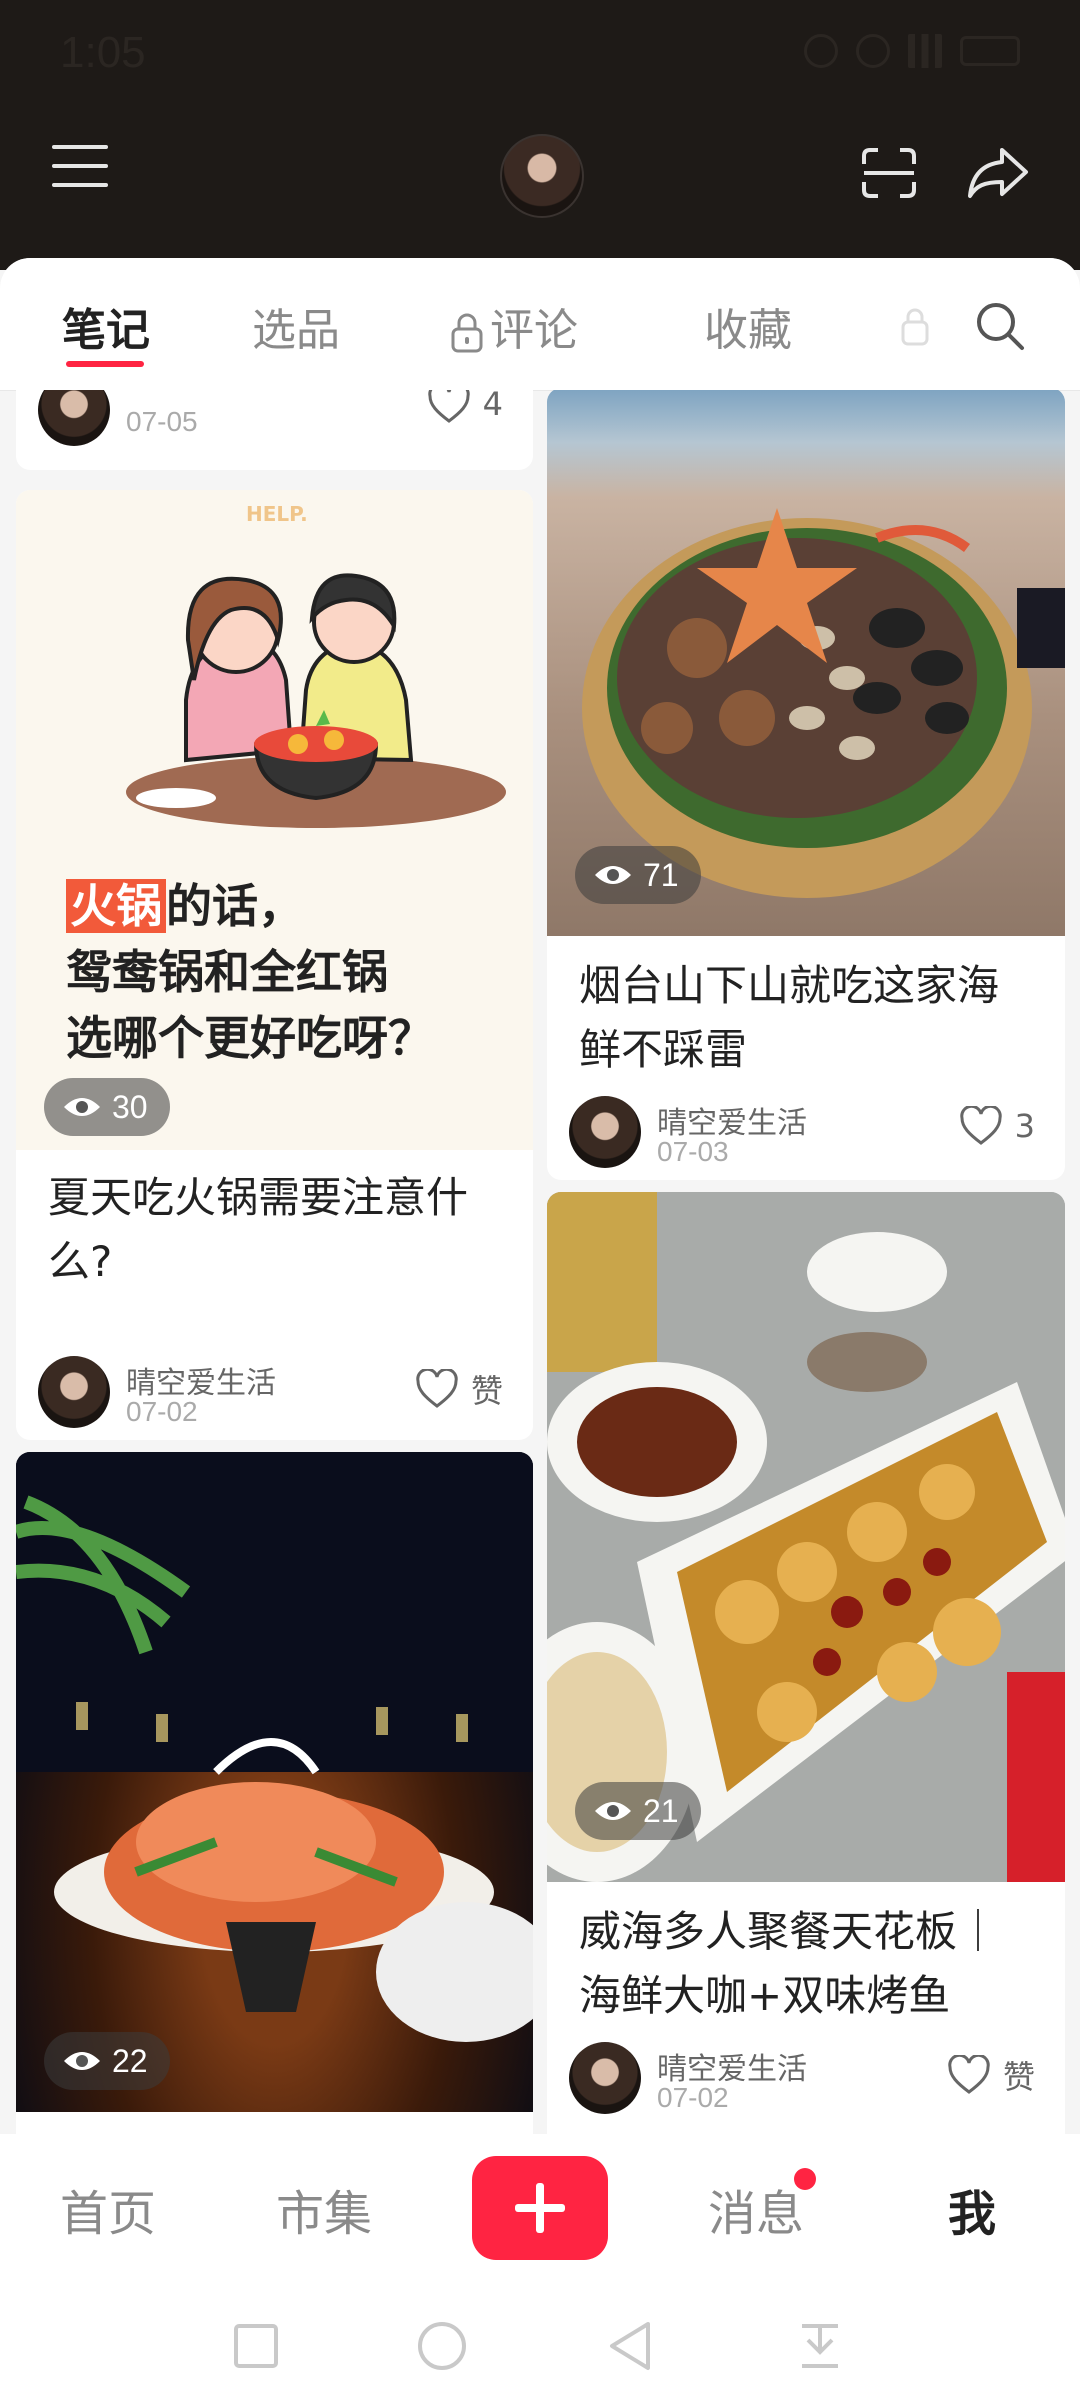 This screenshot has width=1080, height=2388. What do you see at coordinates (277, 514) in the screenshot?
I see `help-text: HELP.` at bounding box center [277, 514].